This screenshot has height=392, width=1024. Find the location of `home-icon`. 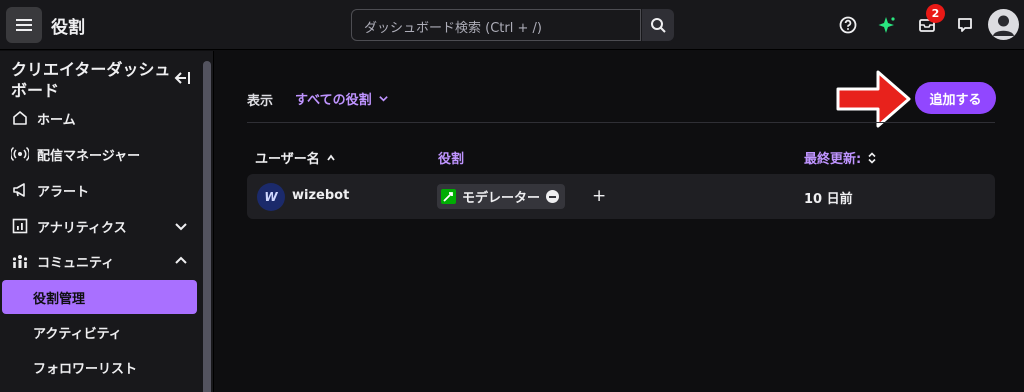

home-icon is located at coordinates (20, 118).